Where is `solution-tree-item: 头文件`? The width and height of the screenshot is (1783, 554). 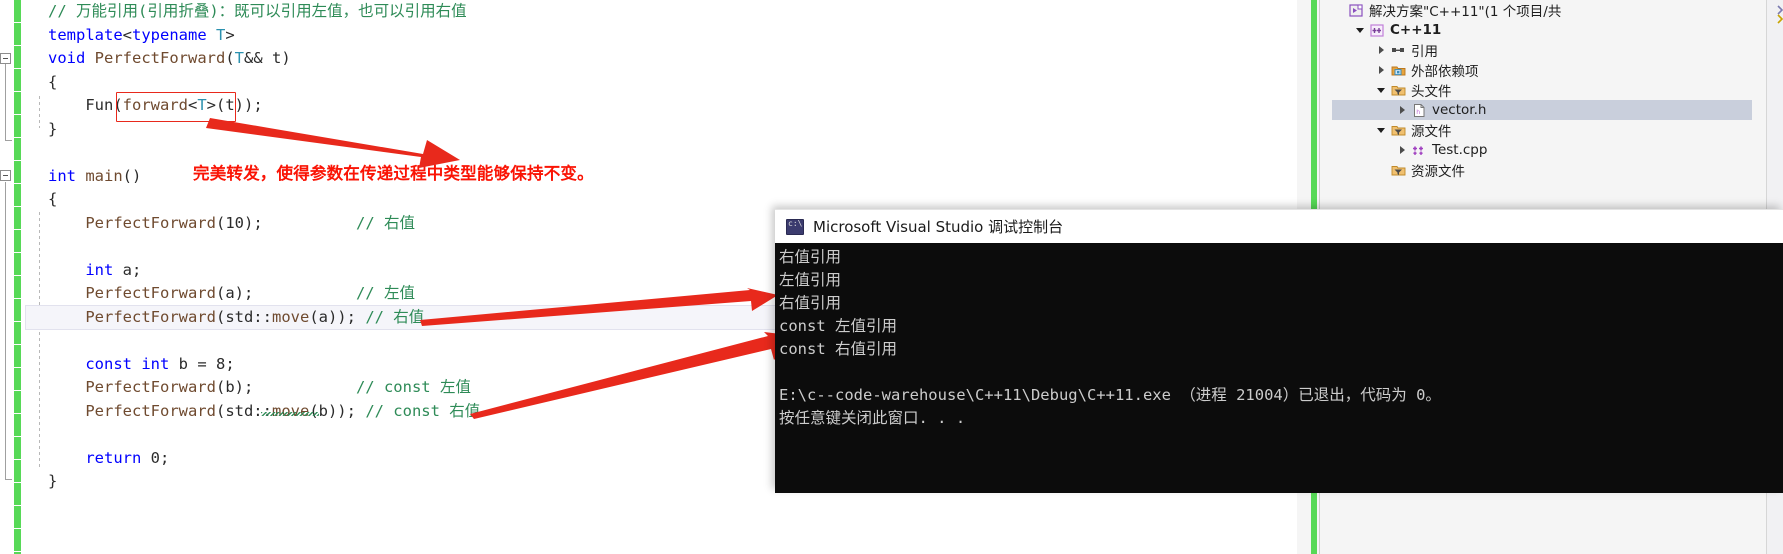
solution-tree-item: 头文件 is located at coordinates (1542, 90).